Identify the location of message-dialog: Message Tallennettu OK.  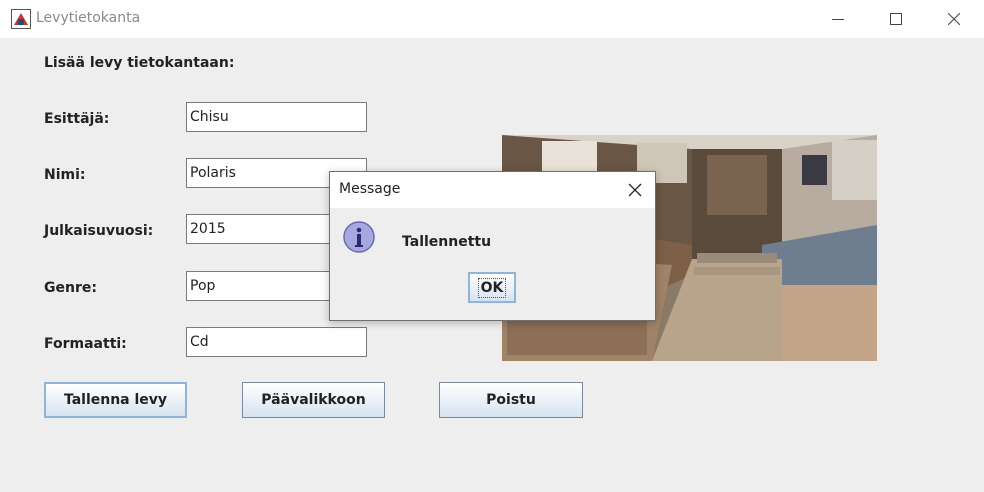
(492, 246).